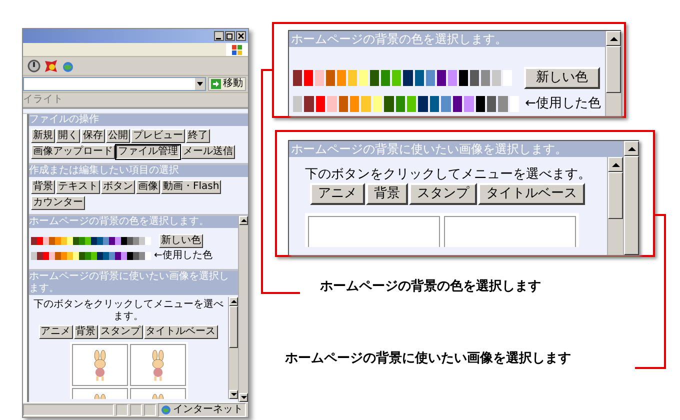  What do you see at coordinates (148, 152) in the screenshot?
I see `menu-button: ファイル管理` at bounding box center [148, 152].